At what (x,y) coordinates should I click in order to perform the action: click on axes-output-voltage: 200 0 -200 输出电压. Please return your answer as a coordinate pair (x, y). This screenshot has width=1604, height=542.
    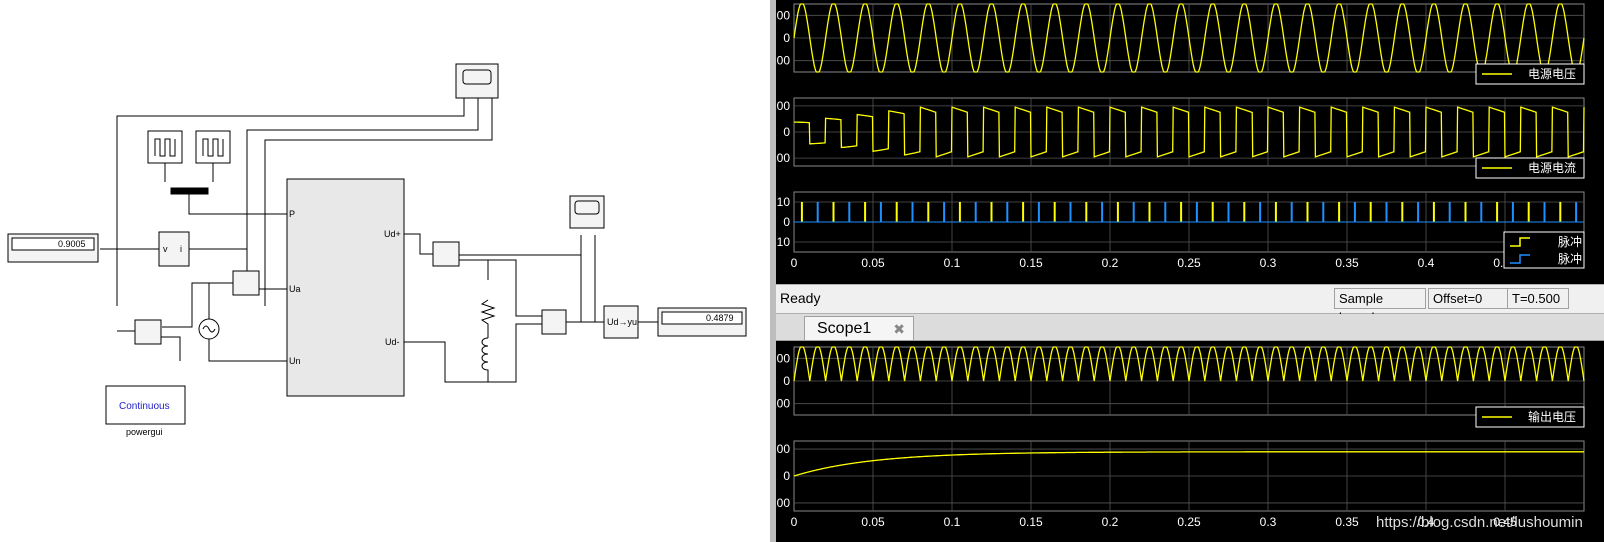
    Looking at the image, I should click on (1180, 387).